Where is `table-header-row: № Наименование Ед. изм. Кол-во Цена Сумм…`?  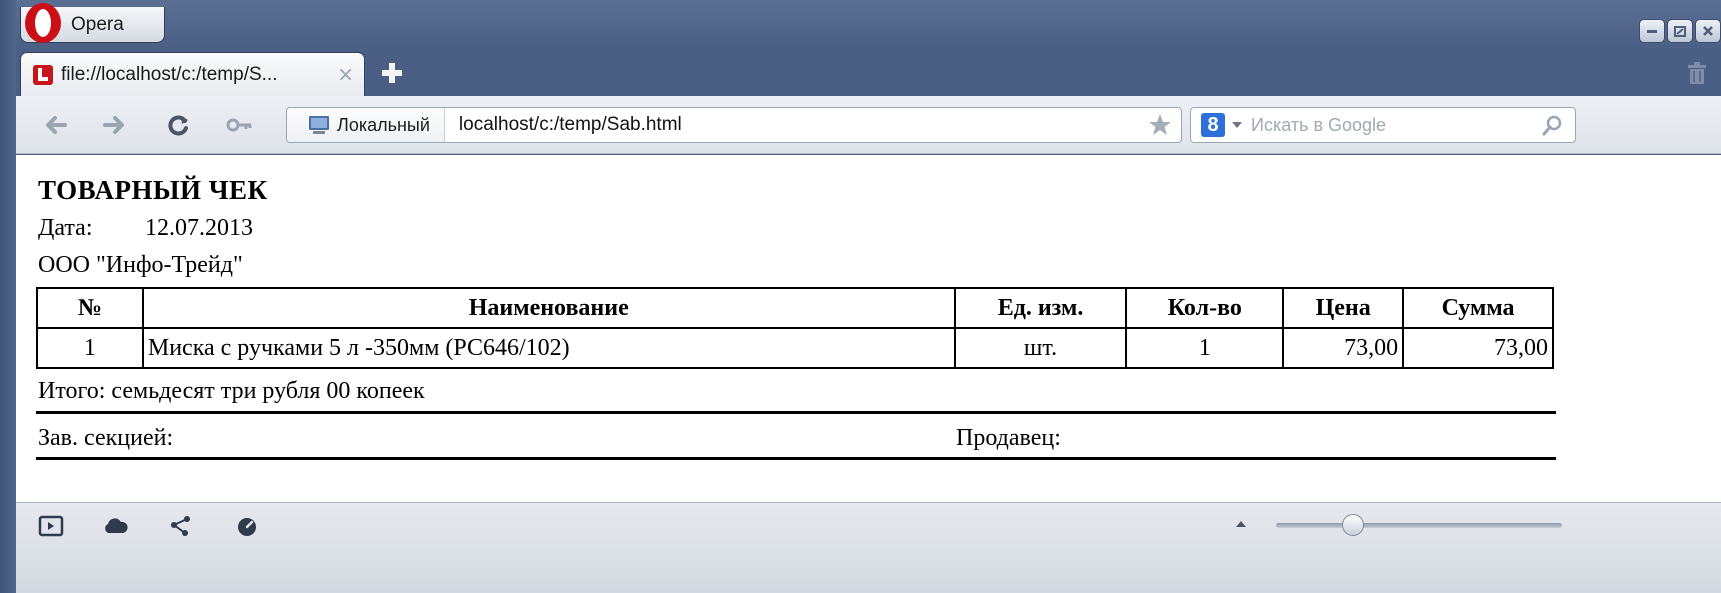
table-header-row: № Наименование Ед. изм. Кол-во Цена Сумм… is located at coordinates (795, 308).